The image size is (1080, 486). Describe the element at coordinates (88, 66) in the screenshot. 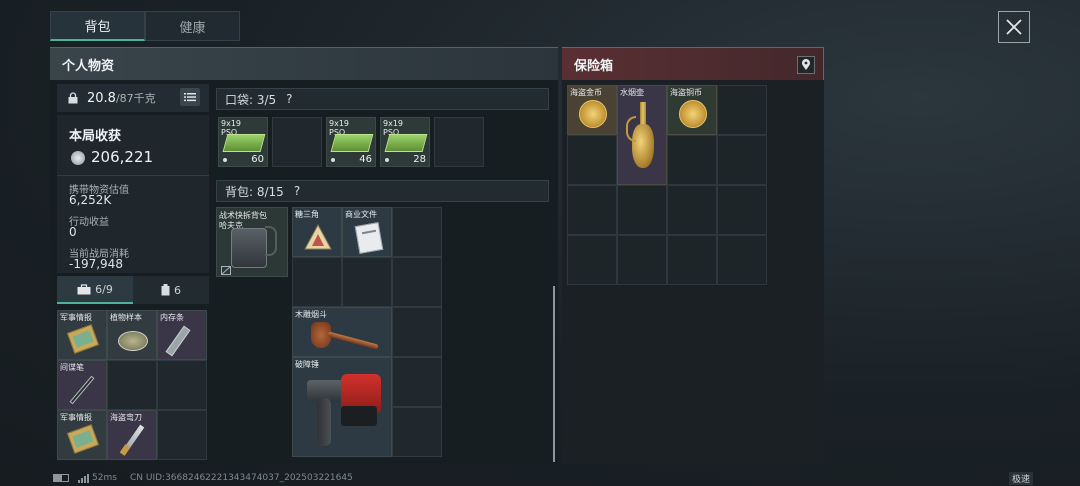

I see `personal-supplies-title: 个人物资` at that location.